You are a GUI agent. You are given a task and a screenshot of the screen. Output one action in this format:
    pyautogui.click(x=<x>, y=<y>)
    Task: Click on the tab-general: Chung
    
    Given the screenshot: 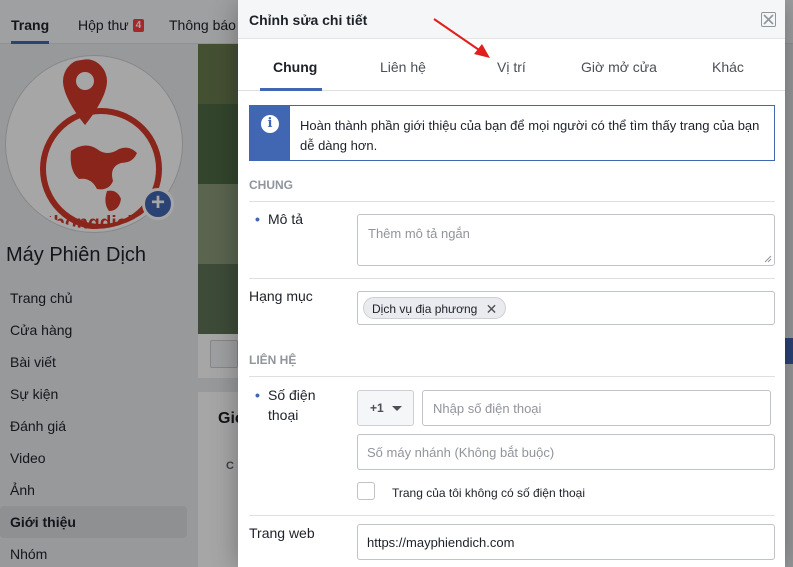 What is the action you would take?
    pyautogui.click(x=295, y=65)
    